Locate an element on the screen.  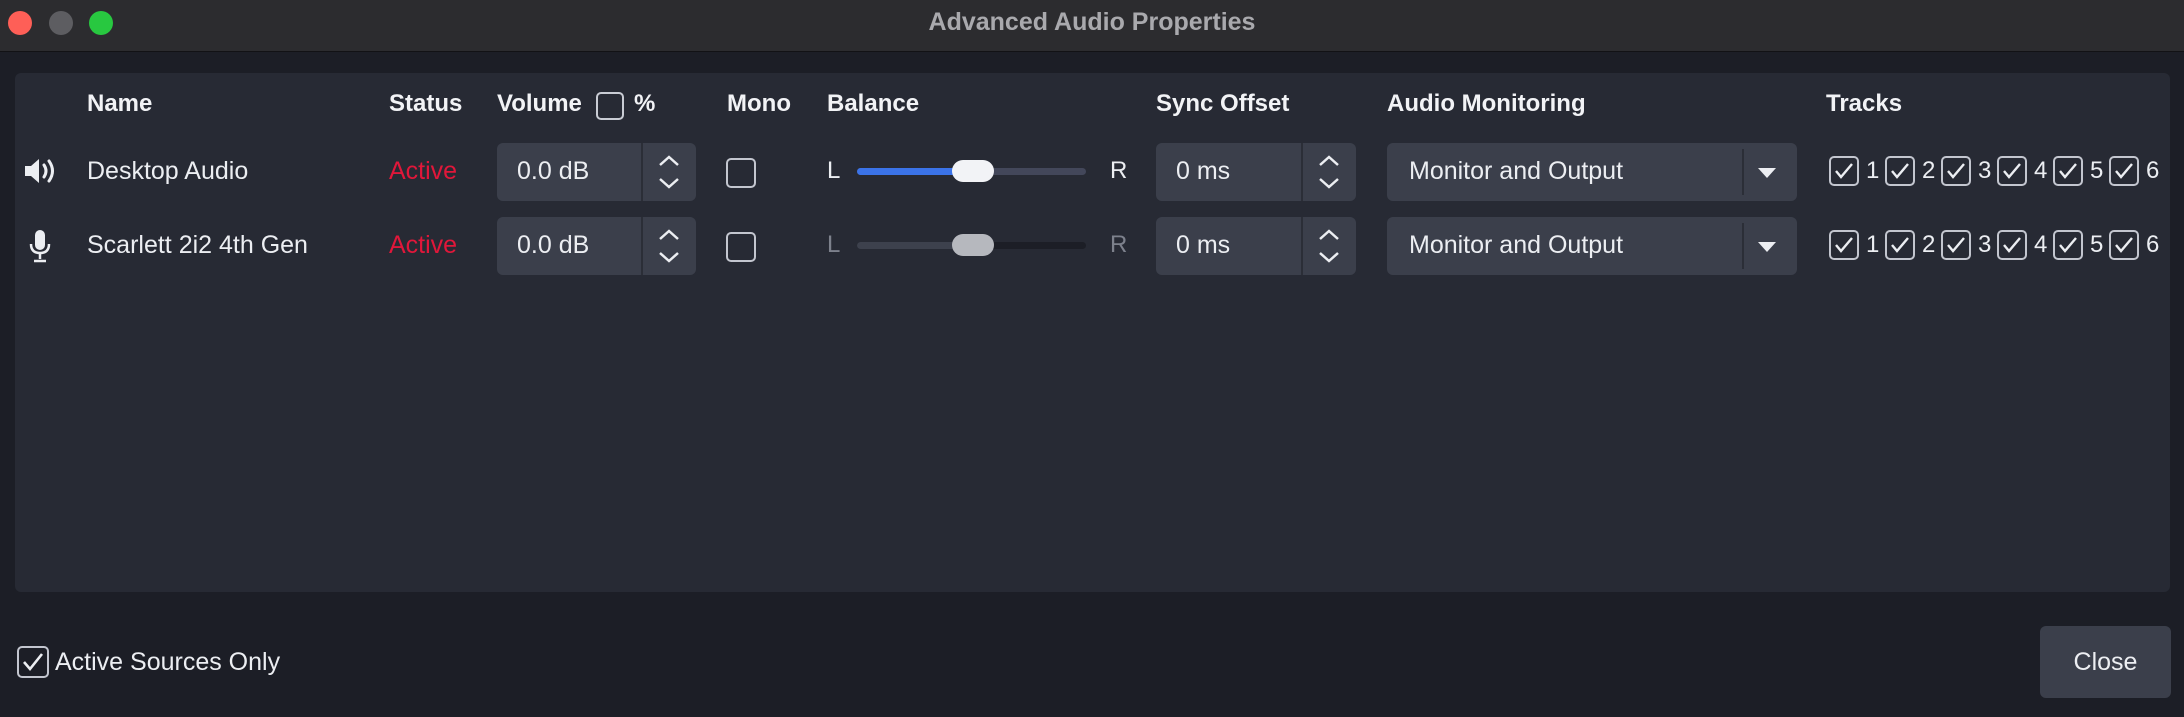
header-status: Status is located at coordinates (426, 103).